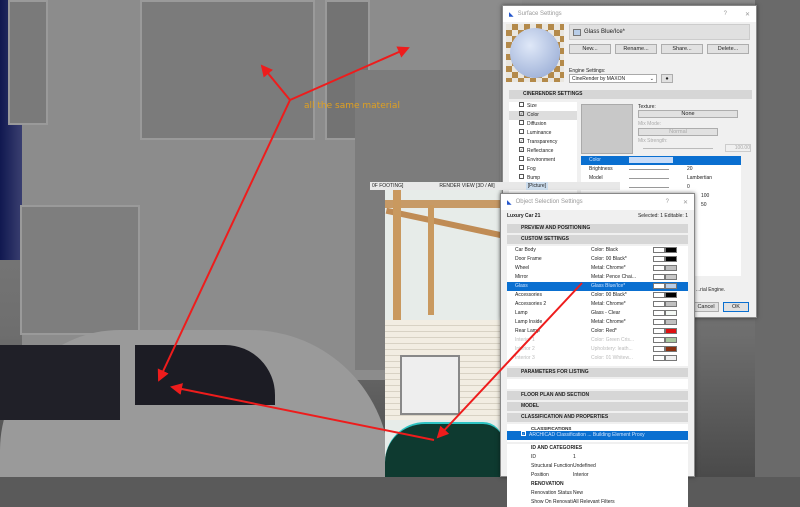 The width and height of the screenshot is (800, 507). I want to click on property-name: Renovation Status, so click(551, 493).